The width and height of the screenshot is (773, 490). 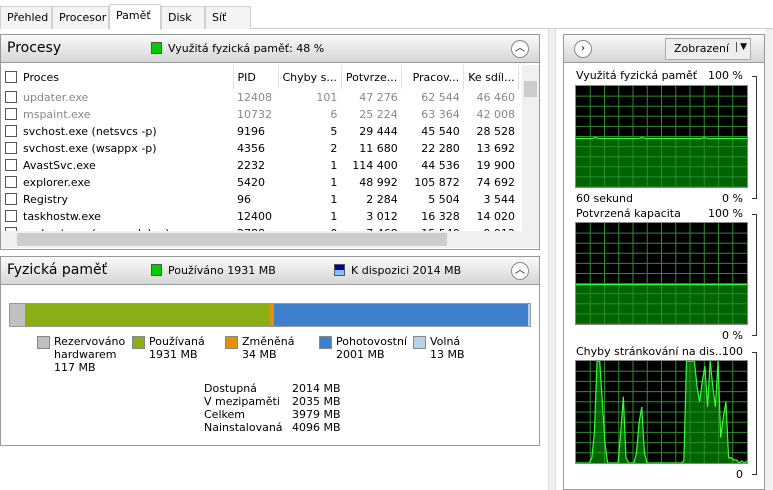 I want to click on chevron-down-icon: ▼, so click(x=741, y=47).